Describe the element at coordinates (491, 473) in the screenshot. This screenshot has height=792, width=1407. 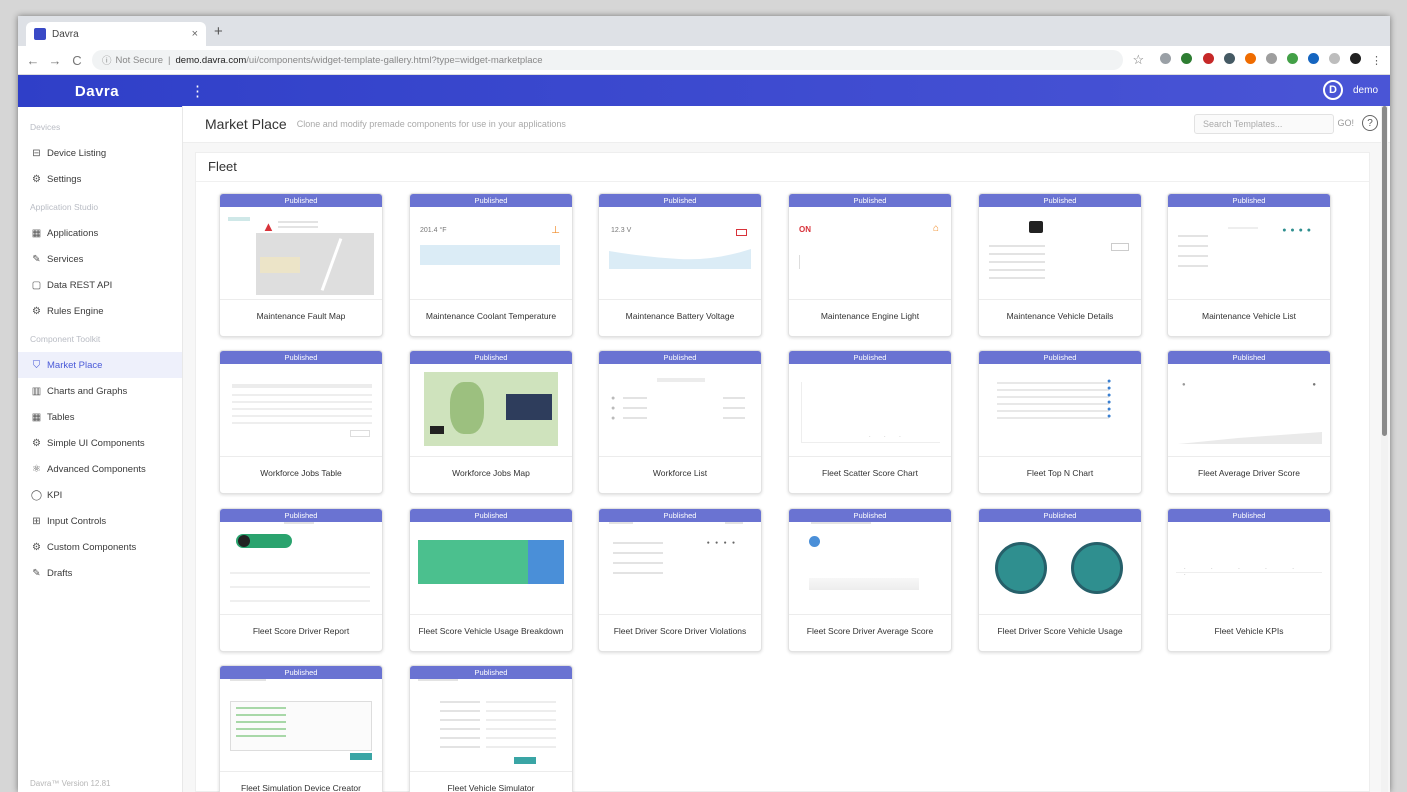
I see `template-name: Workforce Jobs Map` at that location.